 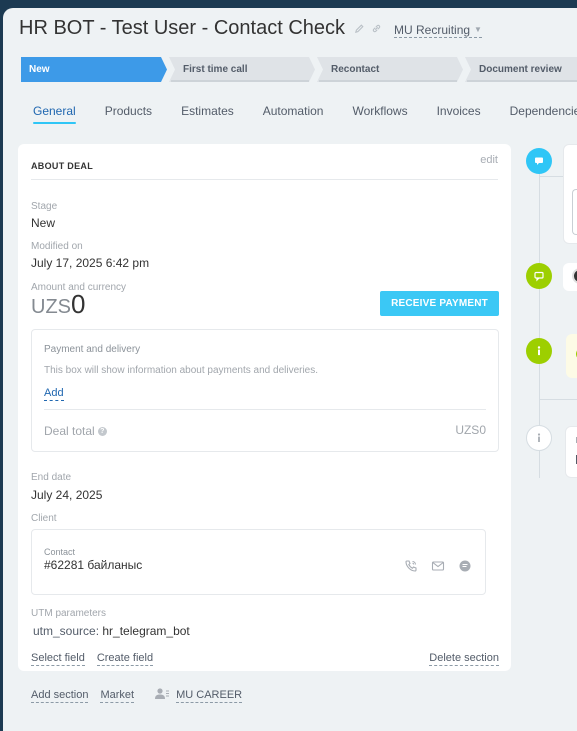 What do you see at coordinates (125, 659) in the screenshot?
I see `create-field-link: Create field` at bounding box center [125, 659].